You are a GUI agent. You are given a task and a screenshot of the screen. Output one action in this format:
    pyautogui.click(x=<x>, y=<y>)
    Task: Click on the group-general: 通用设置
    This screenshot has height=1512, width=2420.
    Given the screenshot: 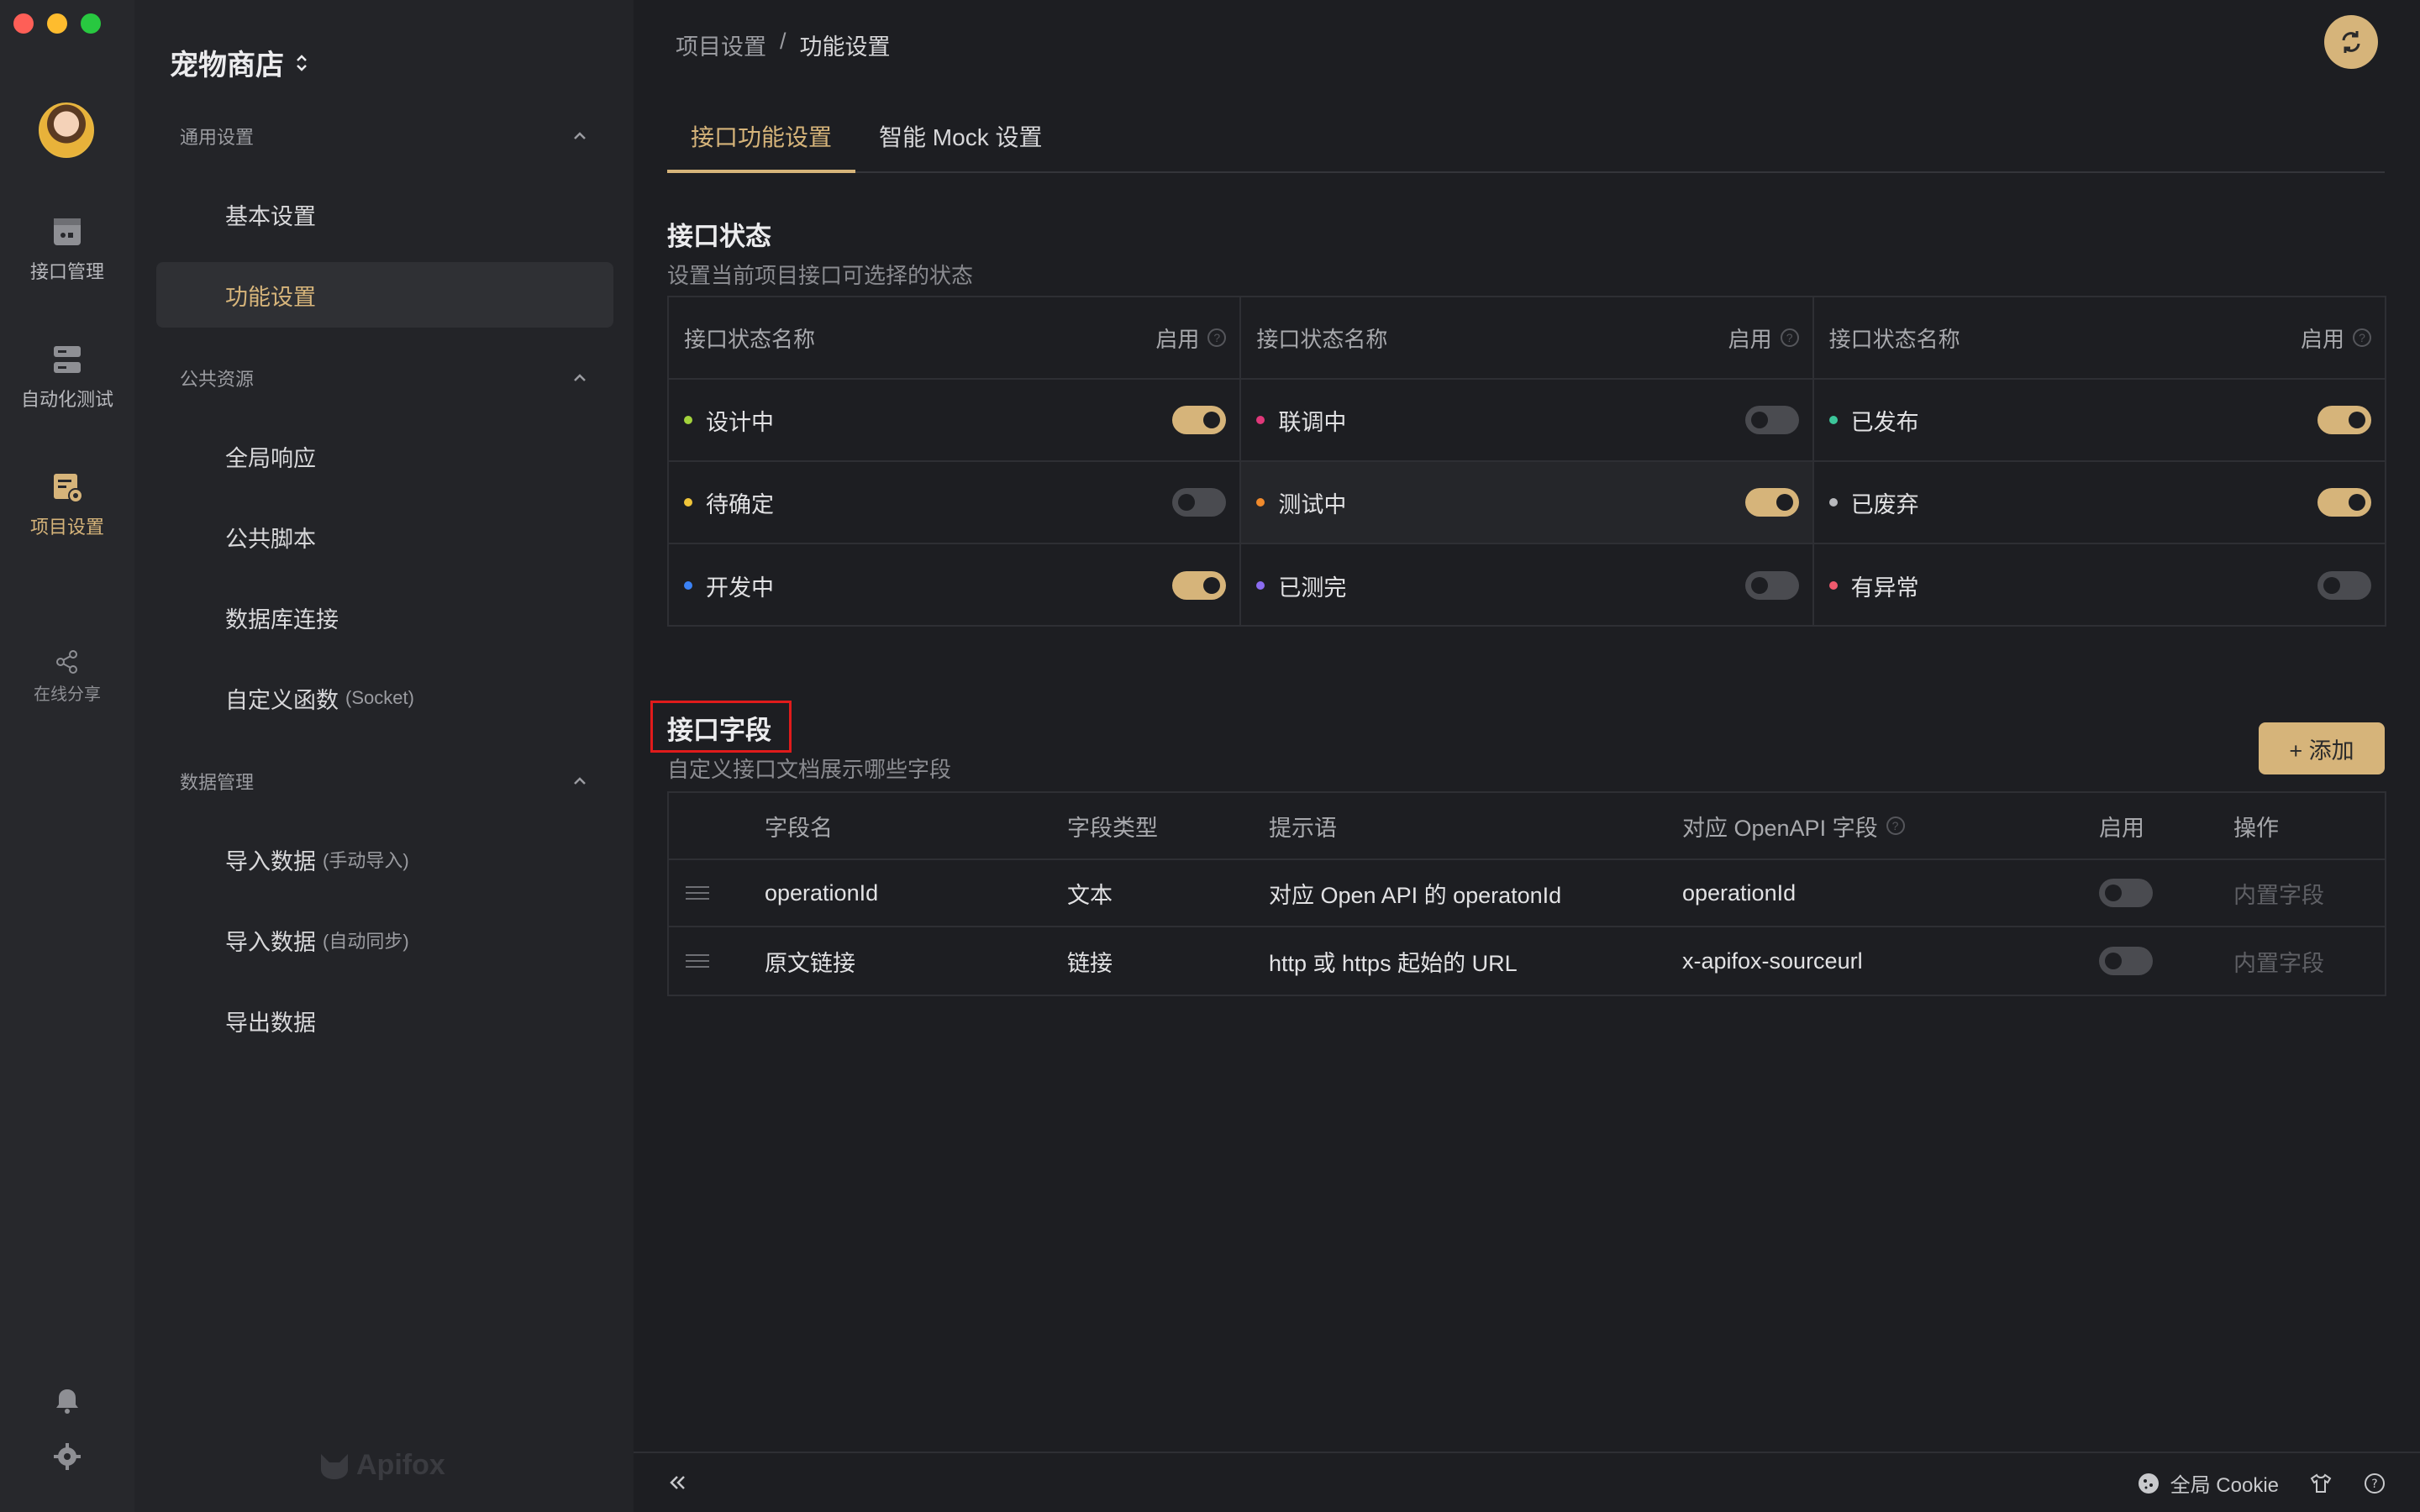 What is the action you would take?
    pyautogui.click(x=384, y=136)
    